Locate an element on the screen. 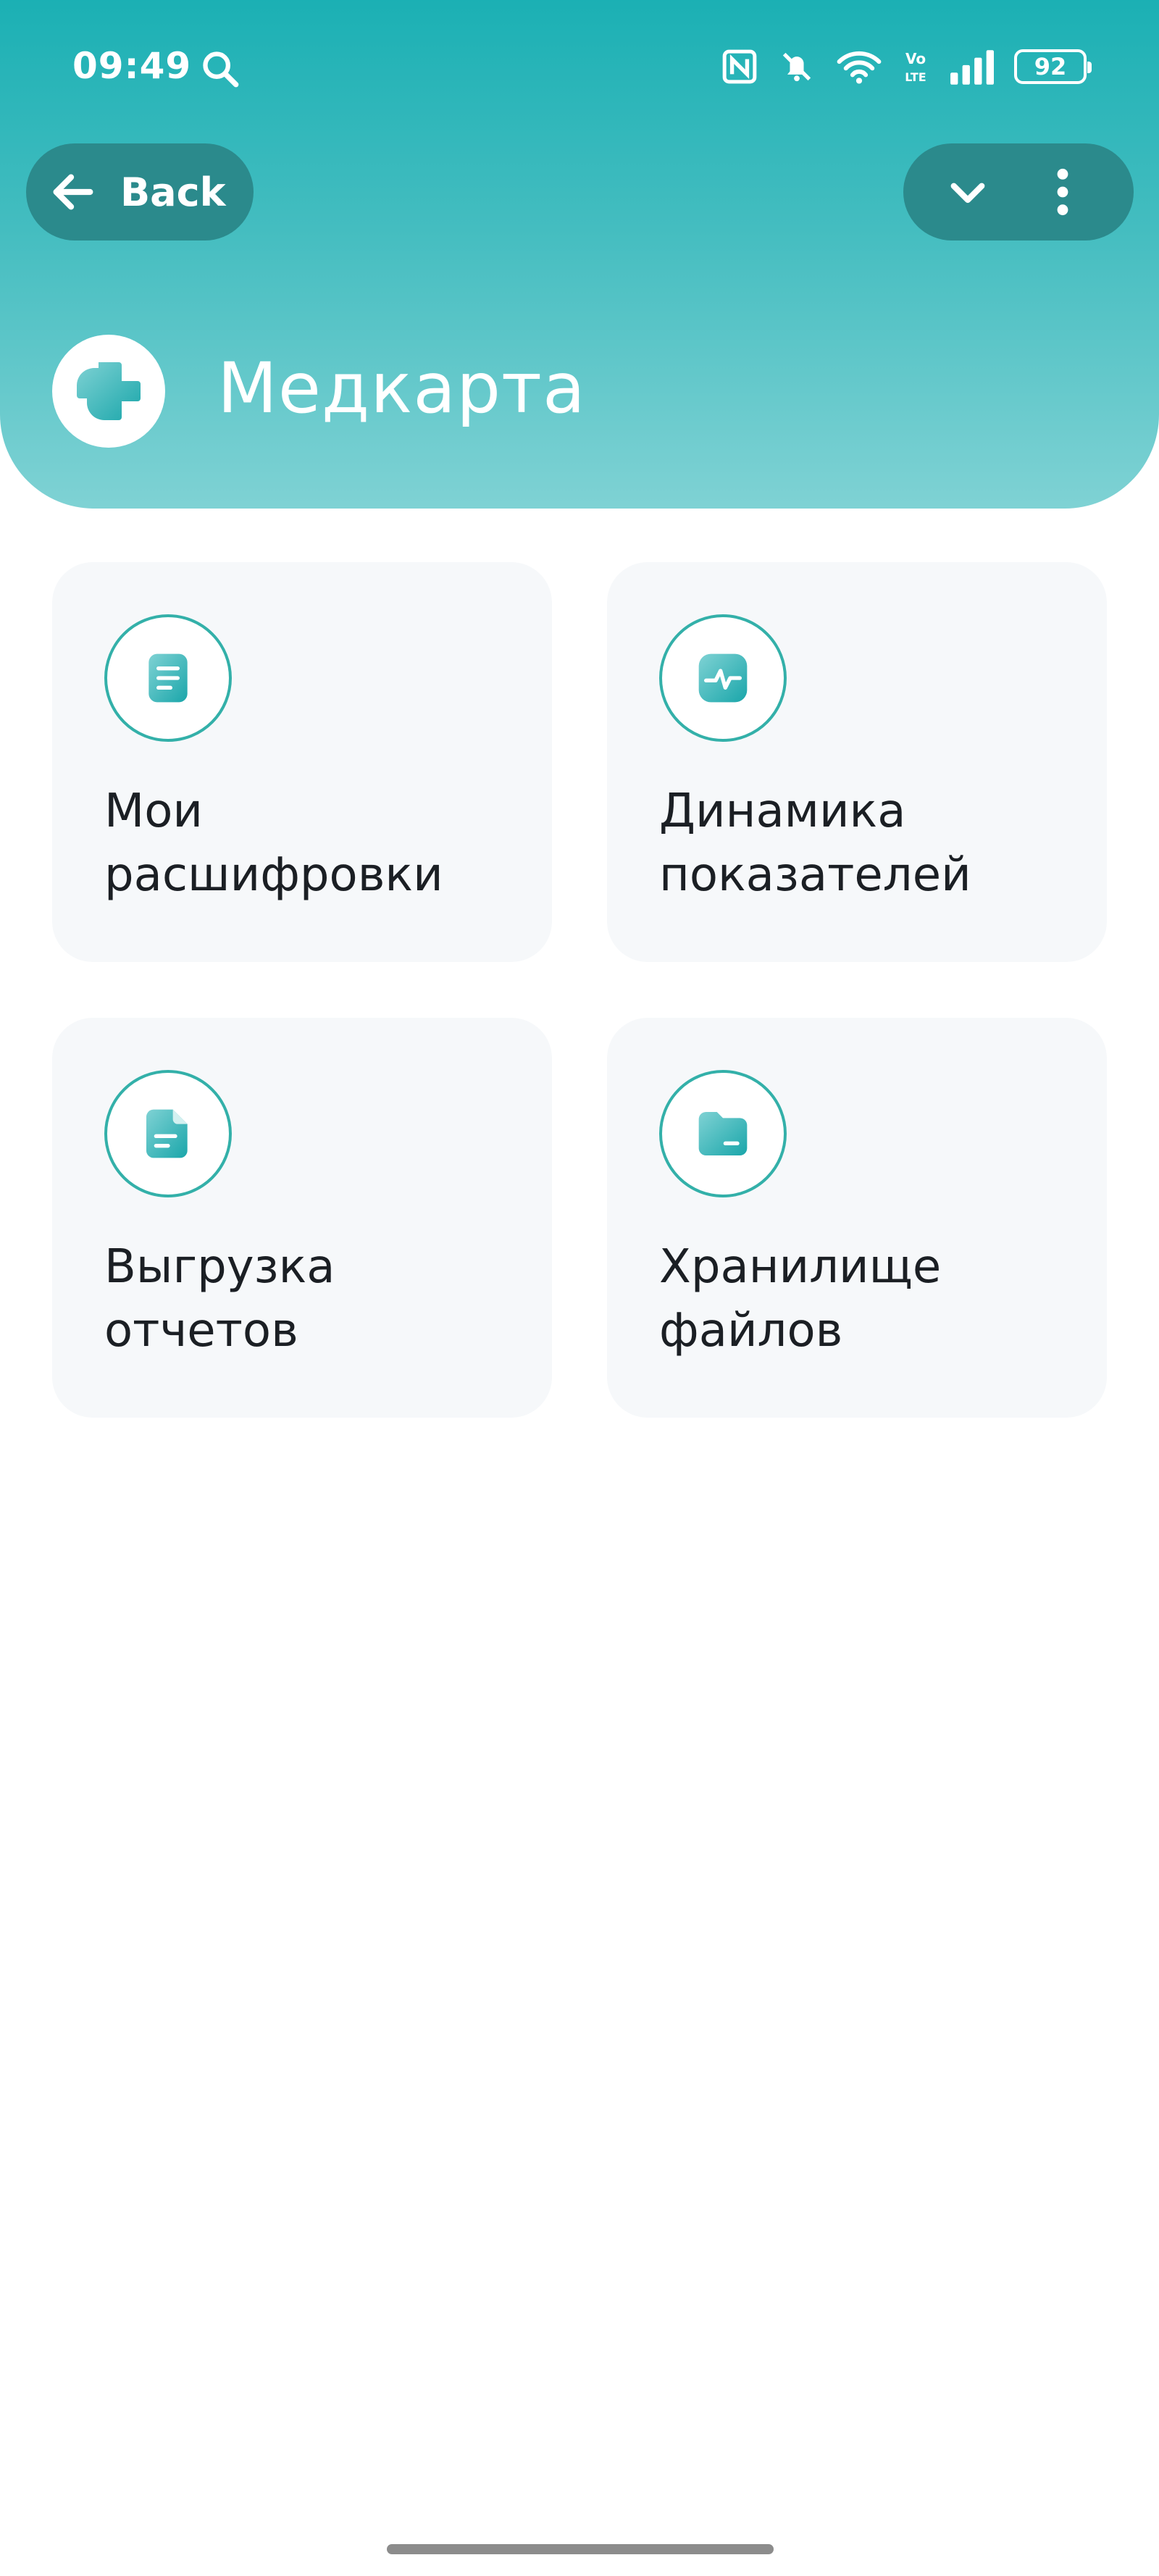 Image resolution: width=1159 pixels, height=2576 pixels. back-button-label: Back is located at coordinates (173, 192).